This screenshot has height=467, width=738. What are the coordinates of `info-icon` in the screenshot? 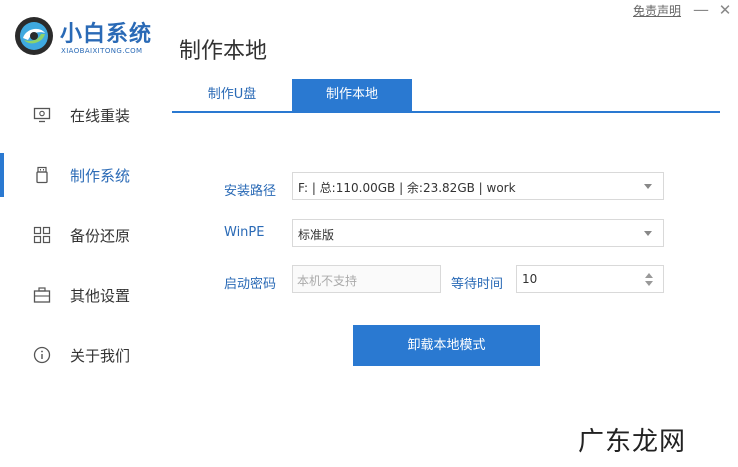 It's located at (42, 355).